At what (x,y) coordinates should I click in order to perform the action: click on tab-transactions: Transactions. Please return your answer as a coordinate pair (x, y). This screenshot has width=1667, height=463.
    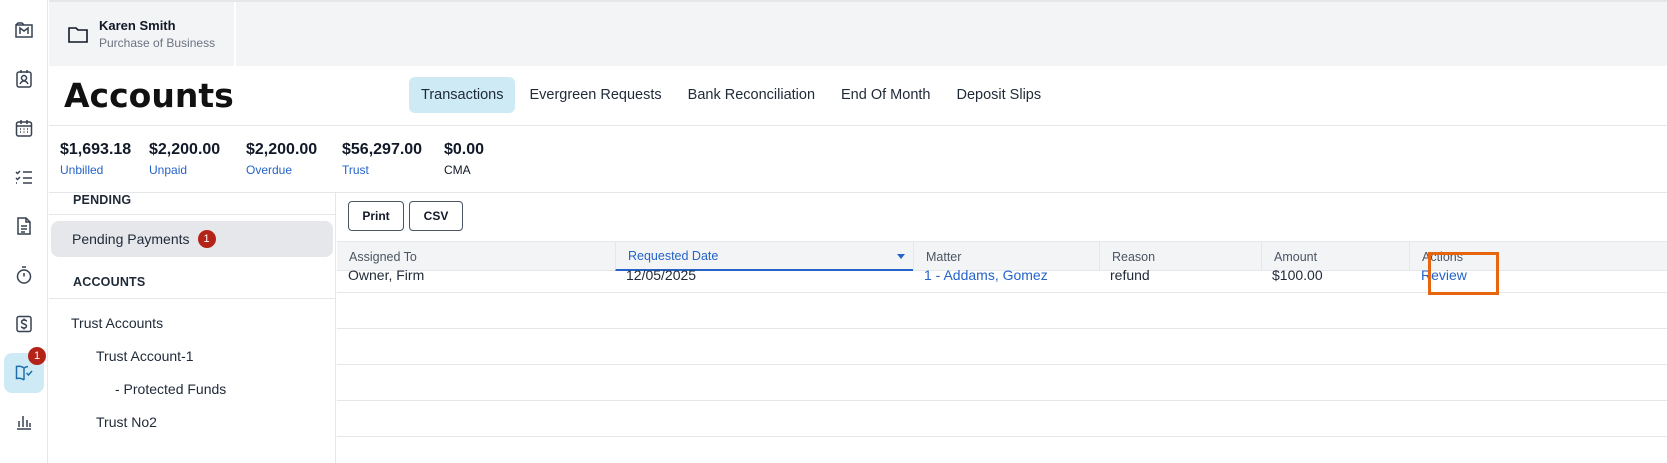
    Looking at the image, I should click on (462, 95).